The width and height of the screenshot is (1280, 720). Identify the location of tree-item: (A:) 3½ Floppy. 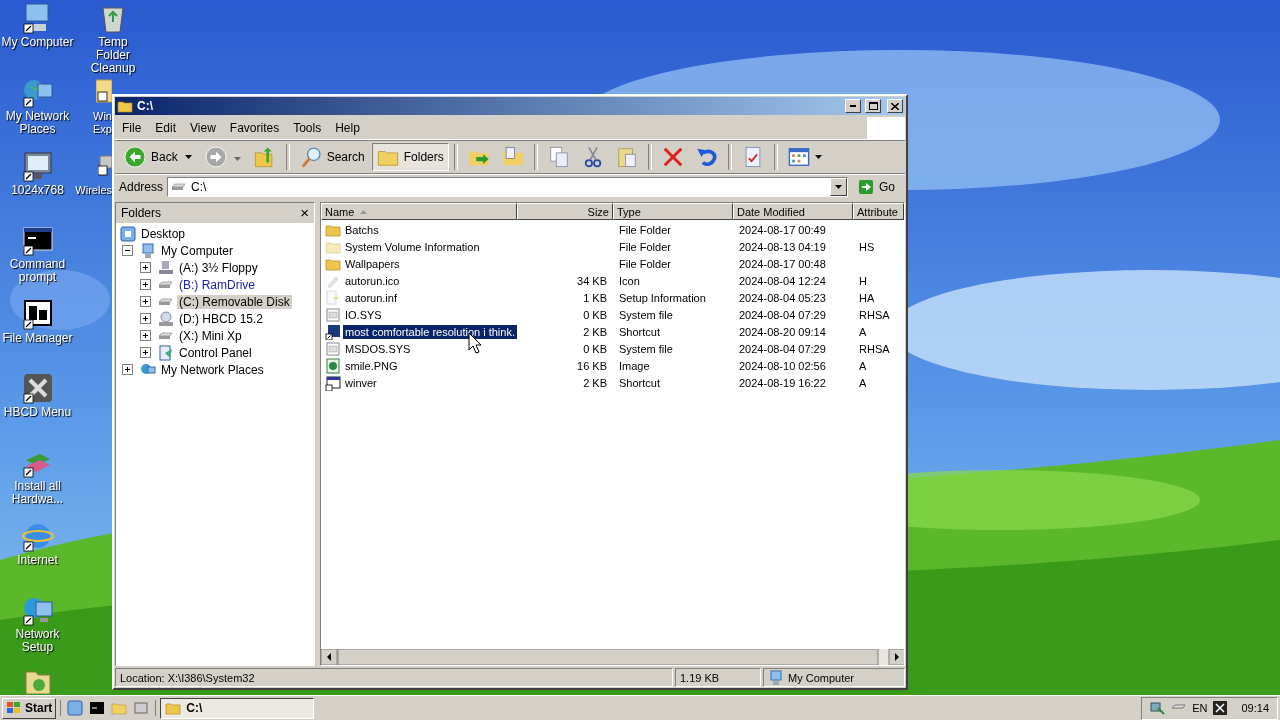
(218, 267).